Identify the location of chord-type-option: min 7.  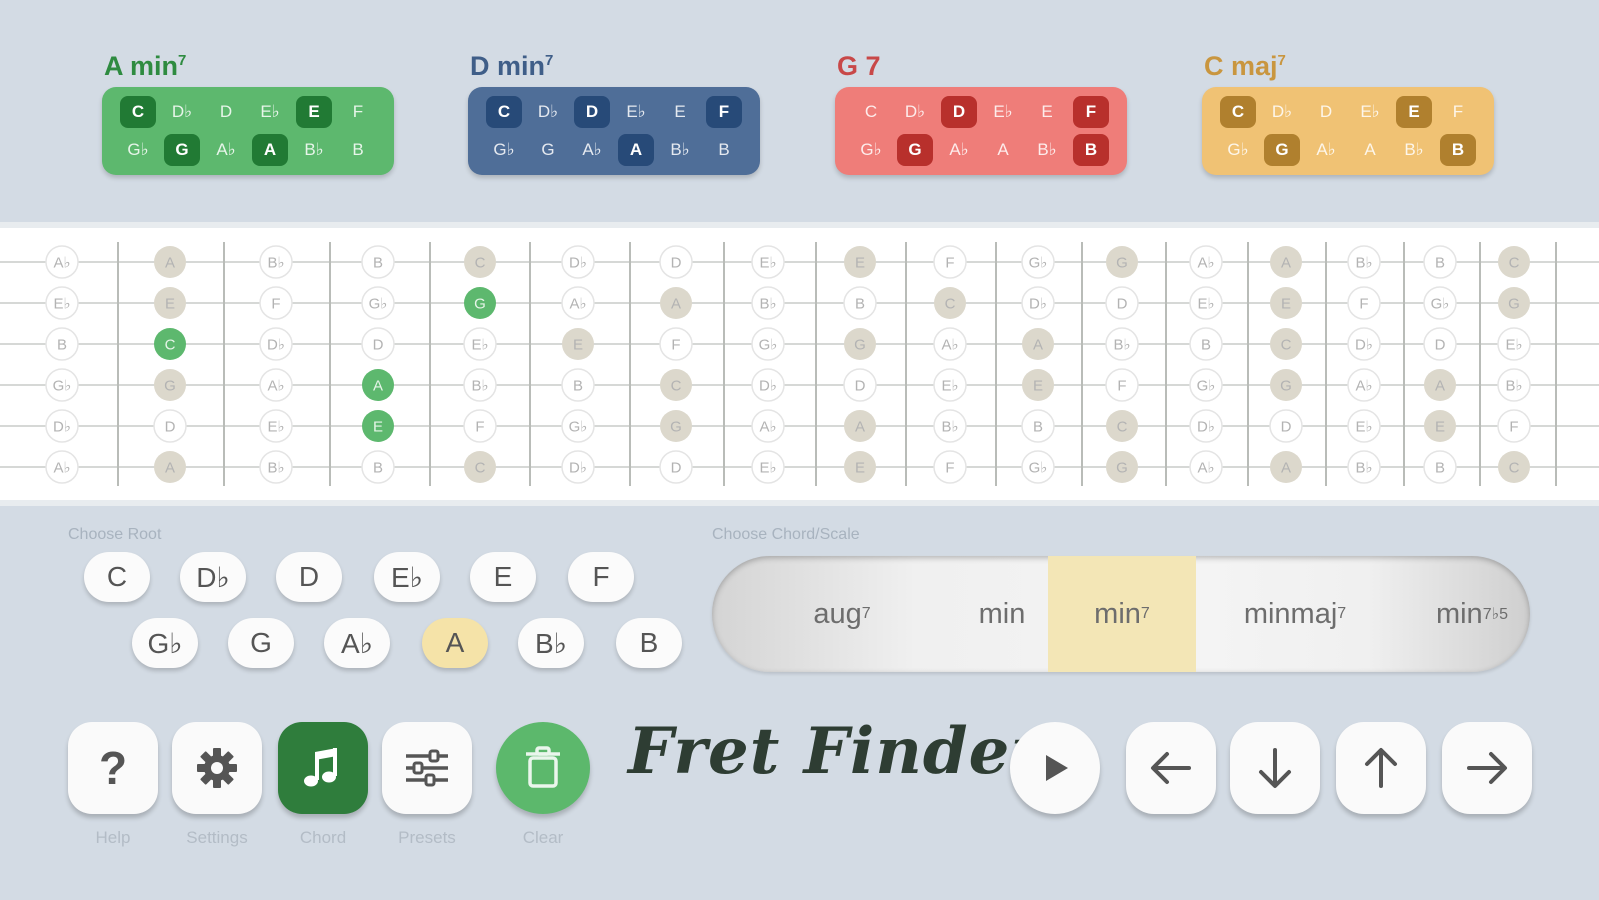
(1122, 614).